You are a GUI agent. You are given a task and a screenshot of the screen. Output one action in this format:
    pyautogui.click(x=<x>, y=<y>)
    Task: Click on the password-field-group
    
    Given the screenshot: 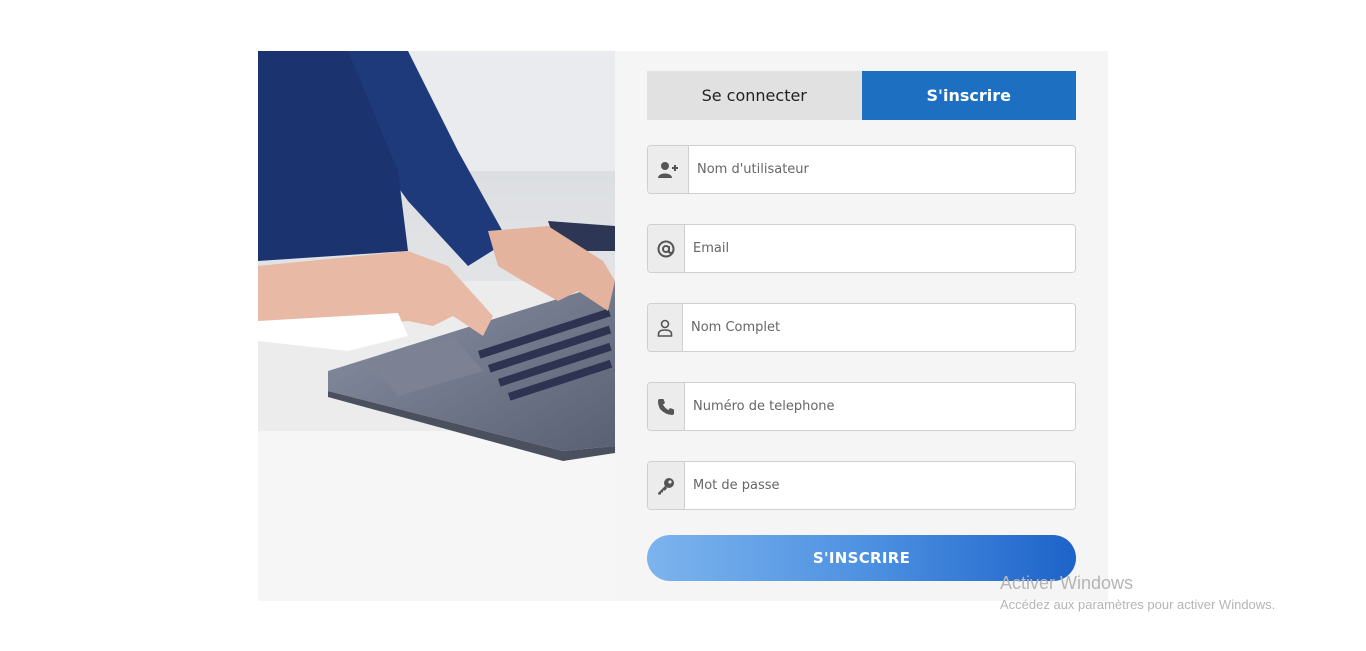 What is the action you would take?
    pyautogui.click(x=861, y=485)
    